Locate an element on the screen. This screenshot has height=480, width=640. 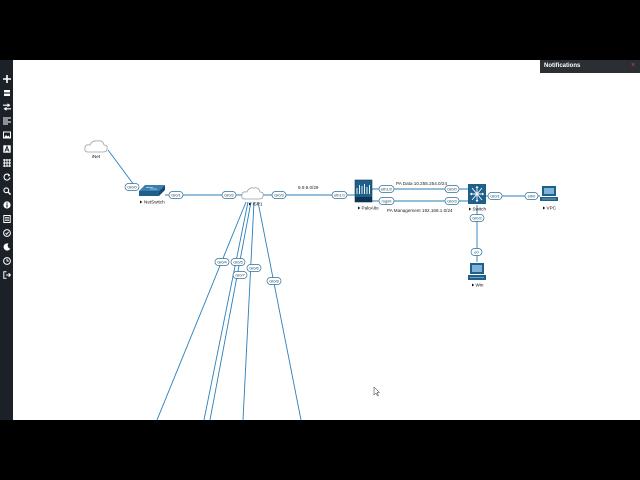
time-button is located at coordinates (6, 261).